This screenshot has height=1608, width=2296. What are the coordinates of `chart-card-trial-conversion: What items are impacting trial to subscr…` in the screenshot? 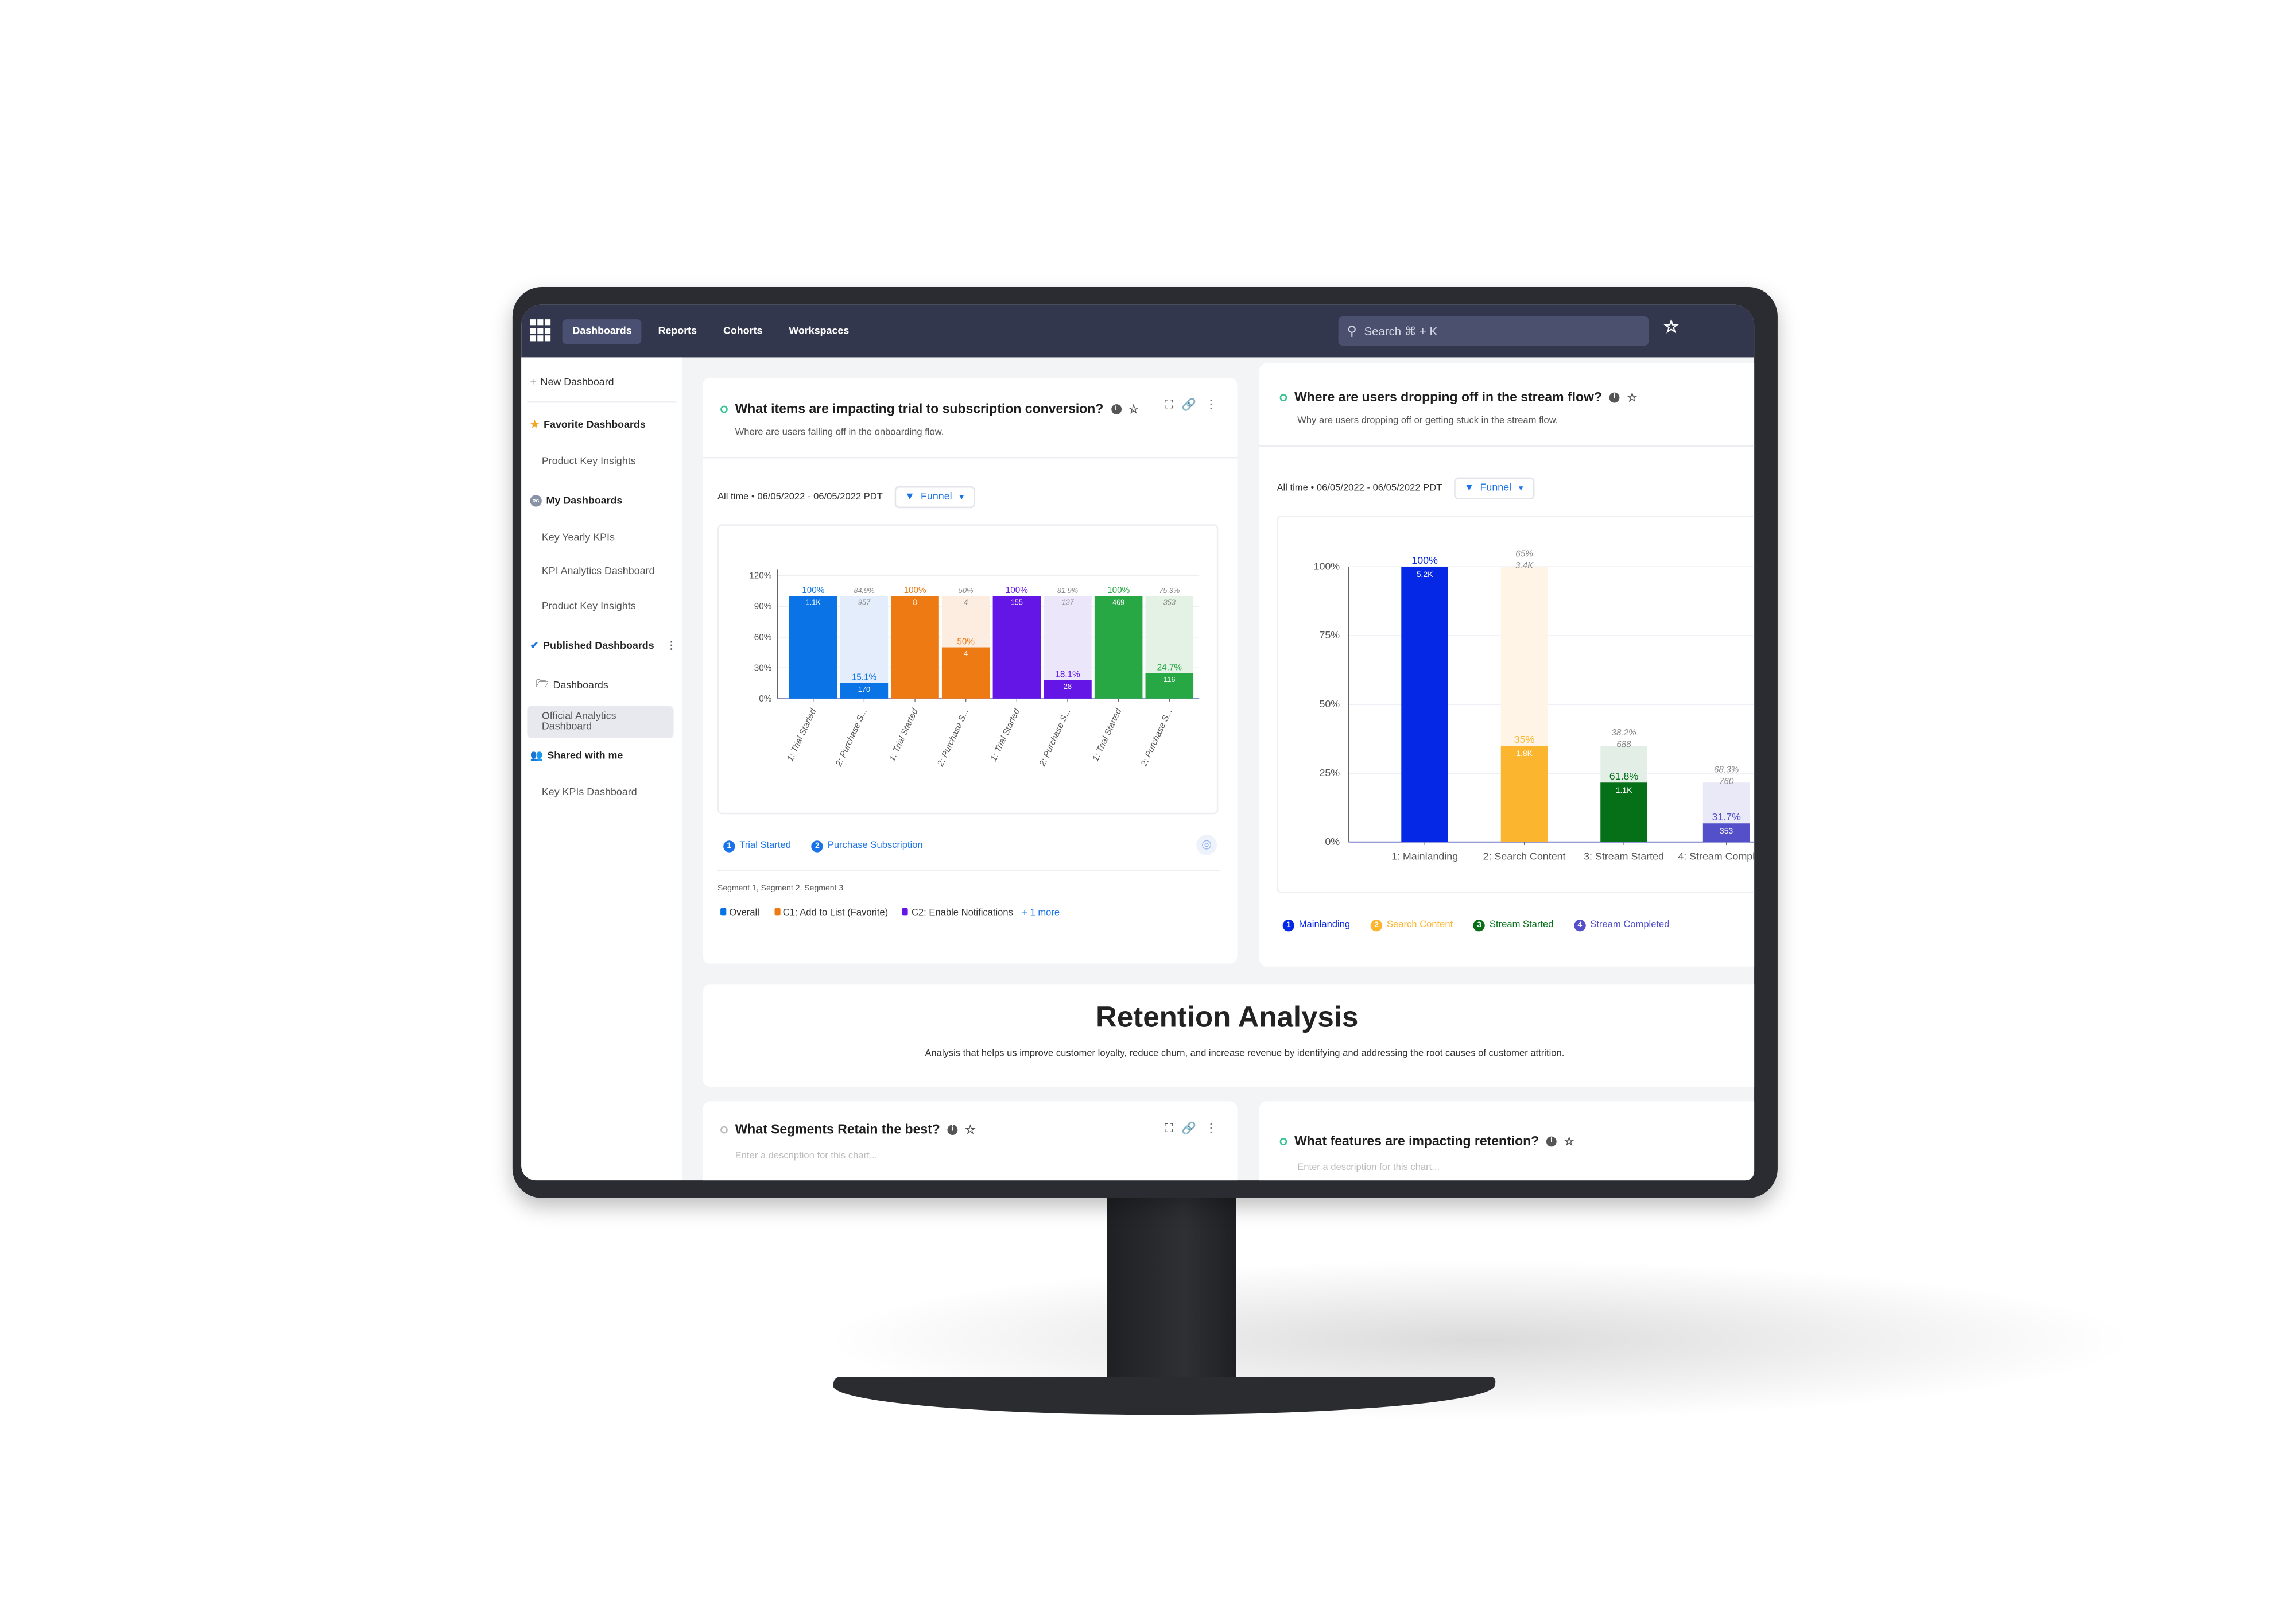 It's located at (970, 671).